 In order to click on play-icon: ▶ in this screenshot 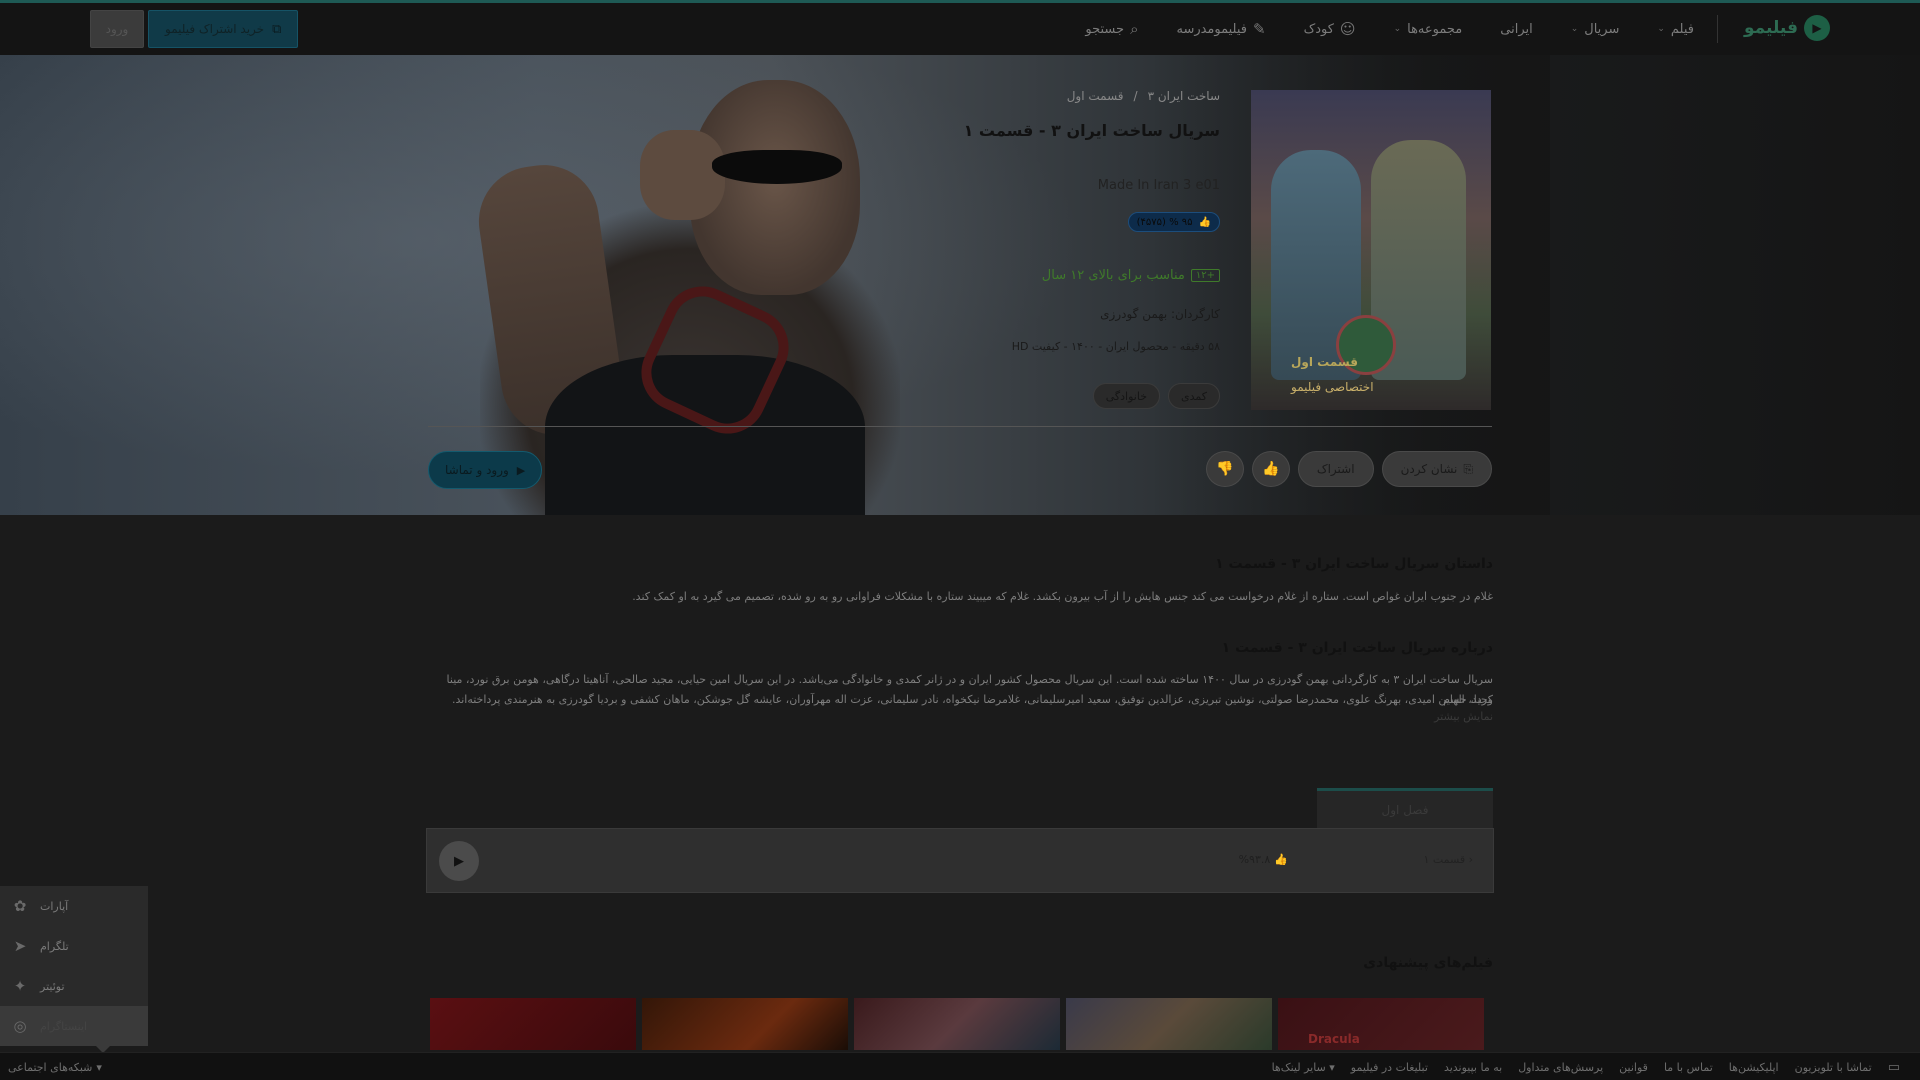, I will do `click(521, 470)`.